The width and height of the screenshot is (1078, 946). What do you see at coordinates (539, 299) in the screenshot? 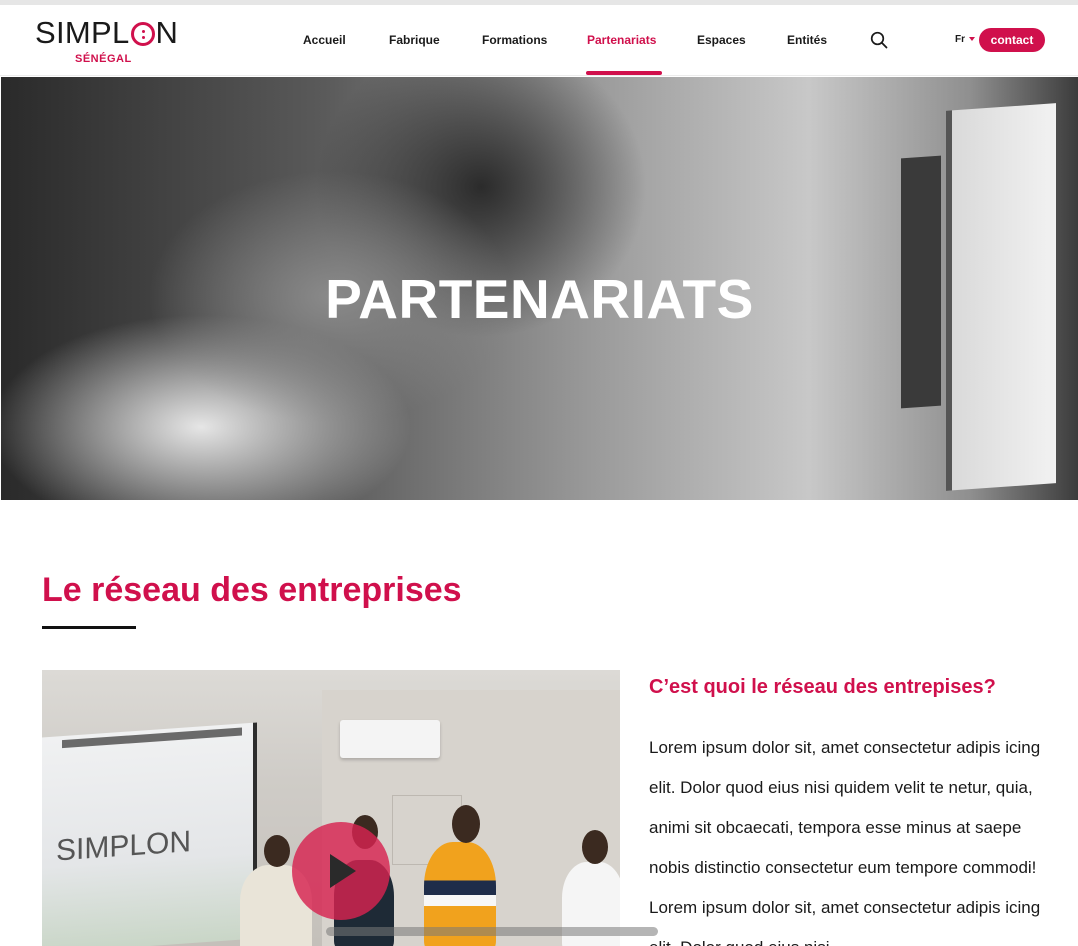
I see `page-title: PARTENARIATS` at bounding box center [539, 299].